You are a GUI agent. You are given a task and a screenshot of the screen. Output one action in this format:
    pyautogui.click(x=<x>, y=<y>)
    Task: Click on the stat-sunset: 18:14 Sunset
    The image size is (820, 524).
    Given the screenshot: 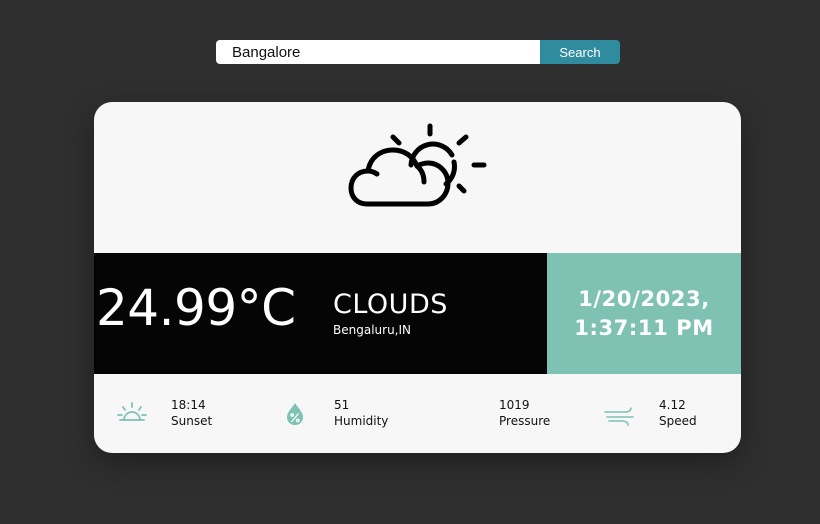 What is the action you would take?
    pyautogui.click(x=186, y=416)
    